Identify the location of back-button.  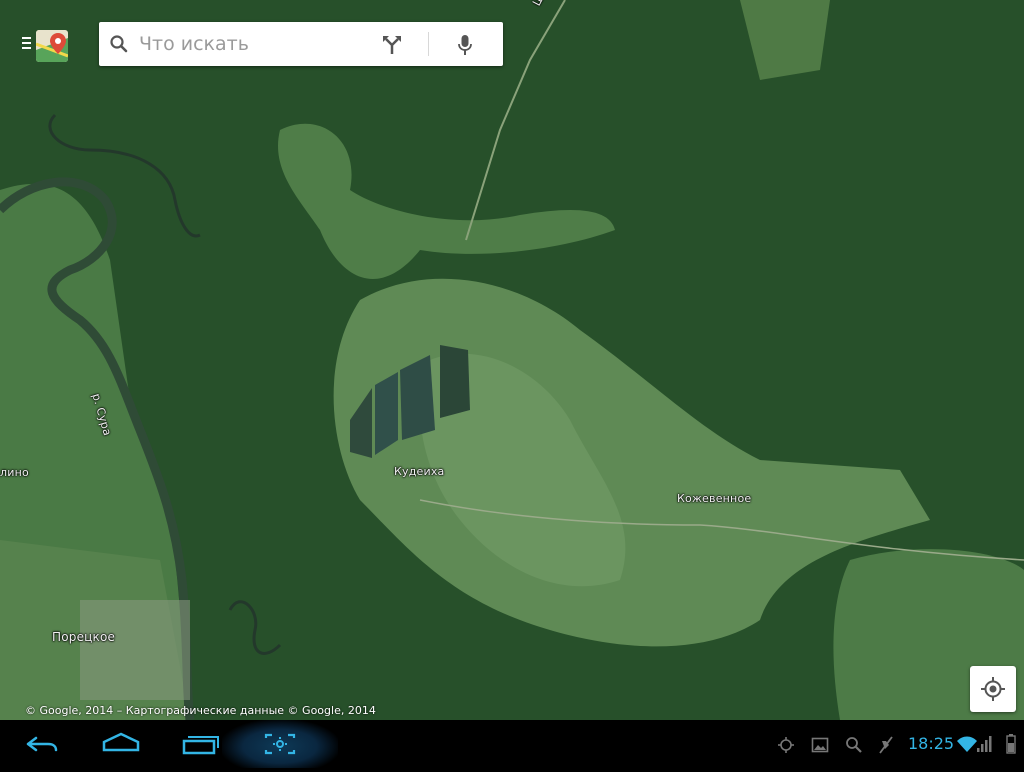
(41, 744).